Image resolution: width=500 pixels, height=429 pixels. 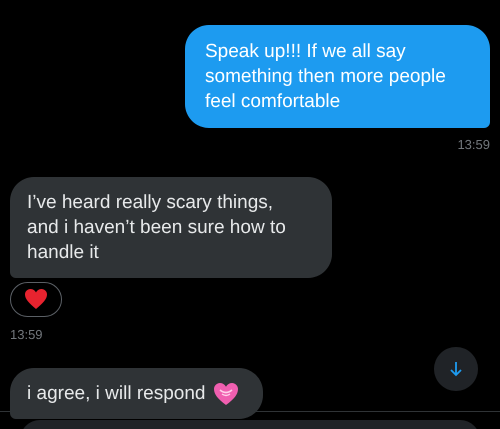 I want to click on message-text: i agree, i will respond, so click(x=116, y=394).